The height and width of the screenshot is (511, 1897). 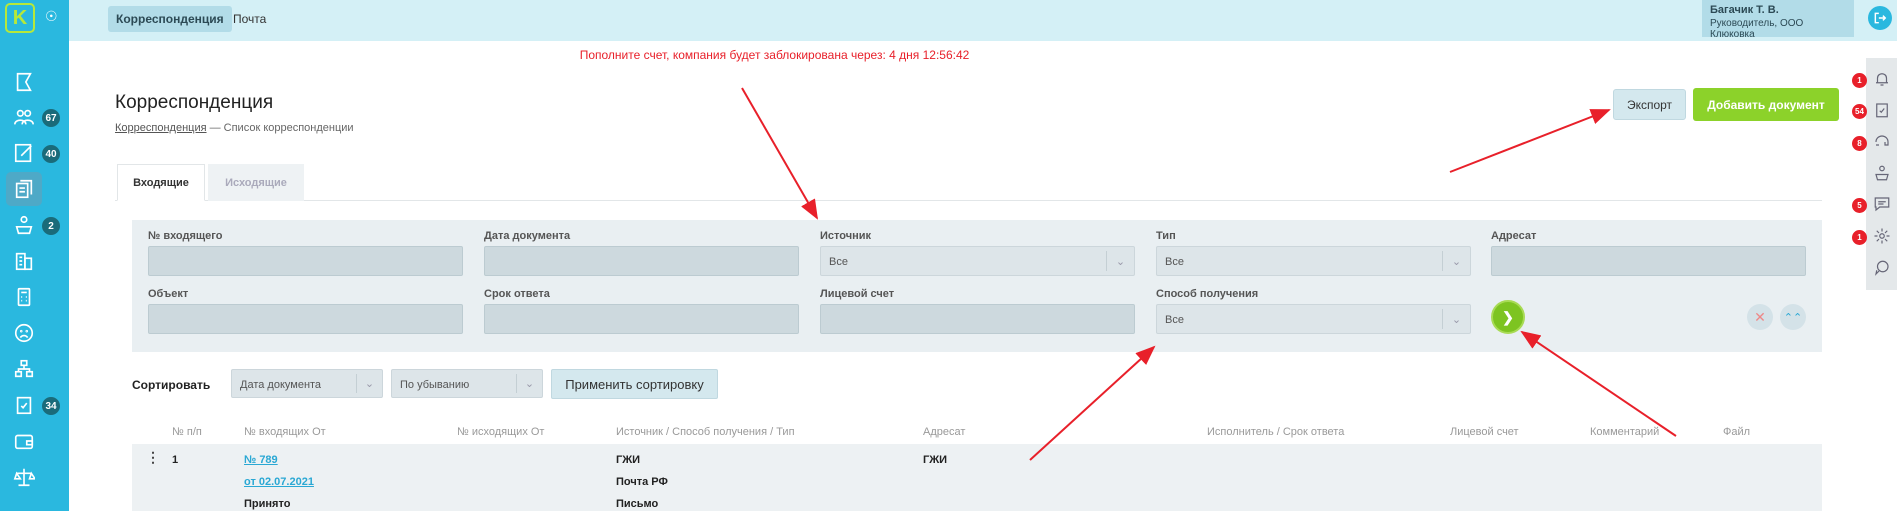 I want to click on filter-label-receive-method: Способ получения, so click(x=1207, y=294).